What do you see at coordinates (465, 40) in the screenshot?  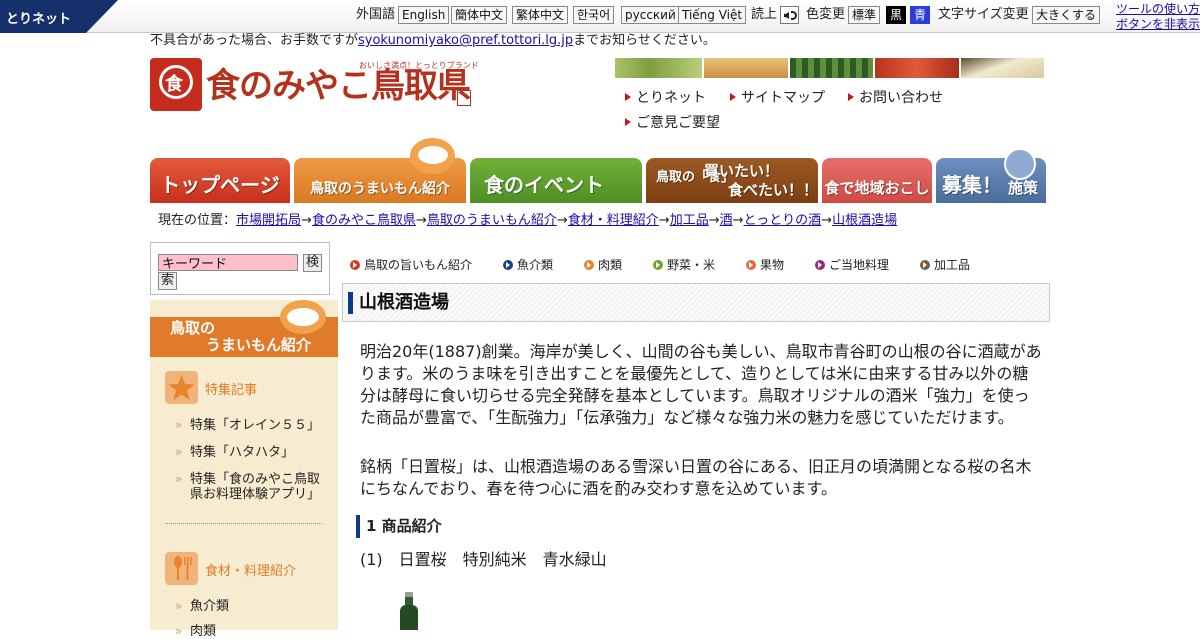 I see `notice-email-link: syokunomiyako@pref.tottori.lg.jp` at bounding box center [465, 40].